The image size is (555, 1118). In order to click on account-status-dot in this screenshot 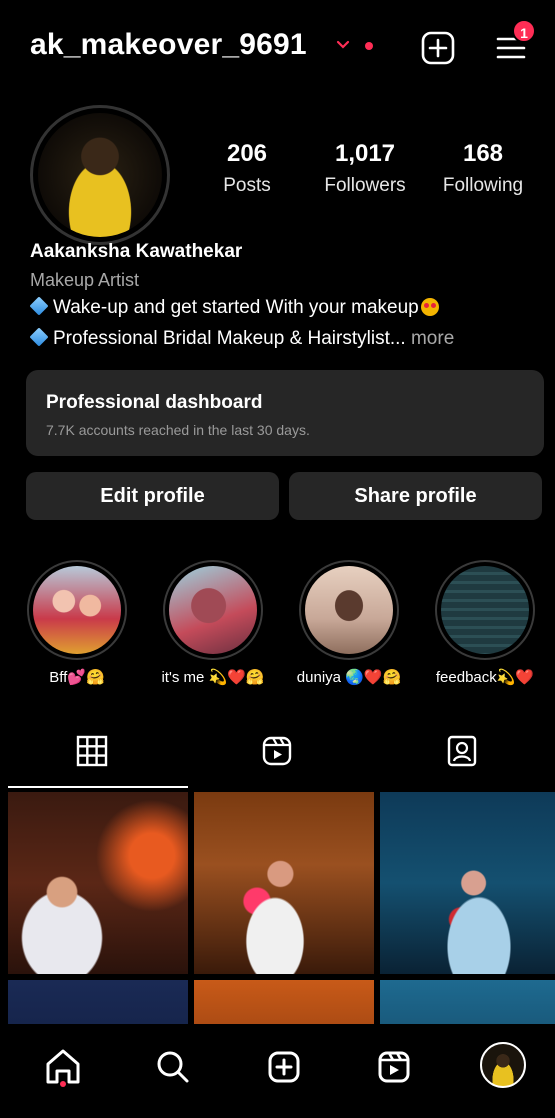, I will do `click(369, 46)`.